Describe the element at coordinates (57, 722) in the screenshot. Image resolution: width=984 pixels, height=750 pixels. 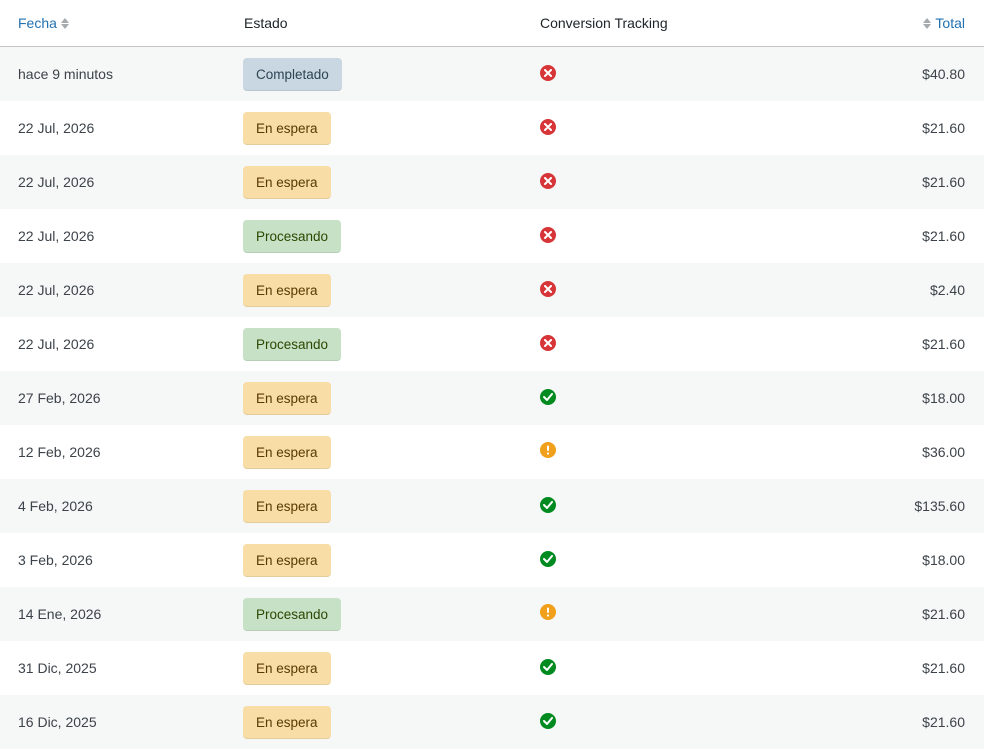
I see `order-date: 16 Dic, 2025` at that location.